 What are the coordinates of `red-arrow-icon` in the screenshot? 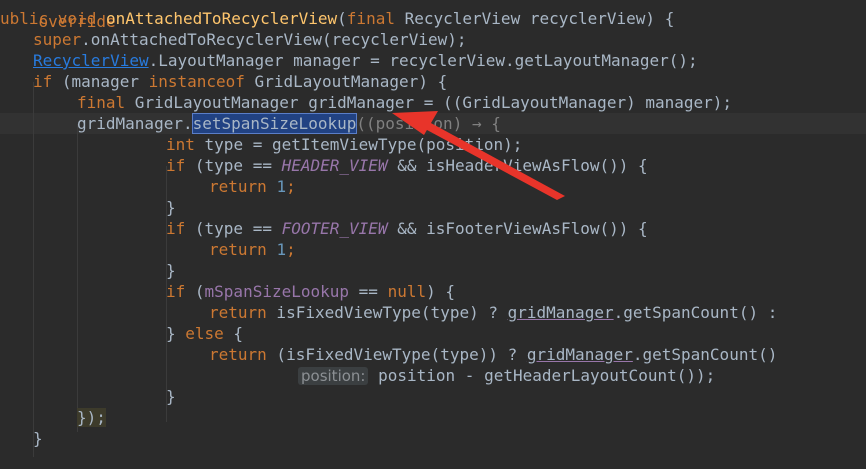 It's located at (478, 155).